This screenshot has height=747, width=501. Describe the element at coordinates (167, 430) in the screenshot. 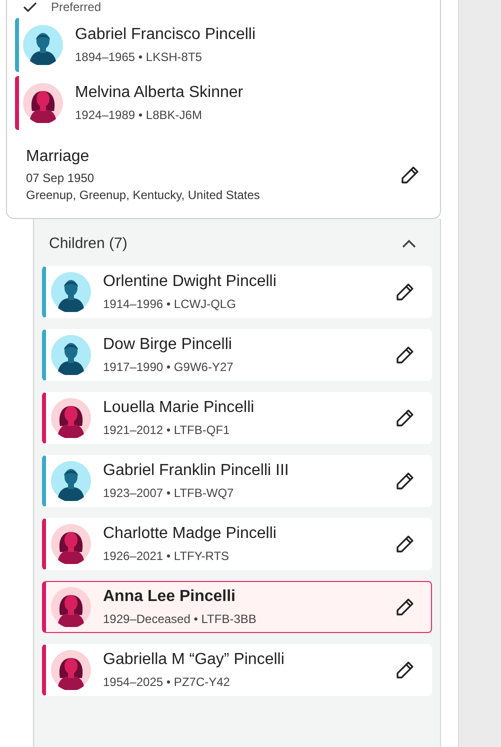

I see `person-details: 1921–2012 • LTFB-QF1` at that location.